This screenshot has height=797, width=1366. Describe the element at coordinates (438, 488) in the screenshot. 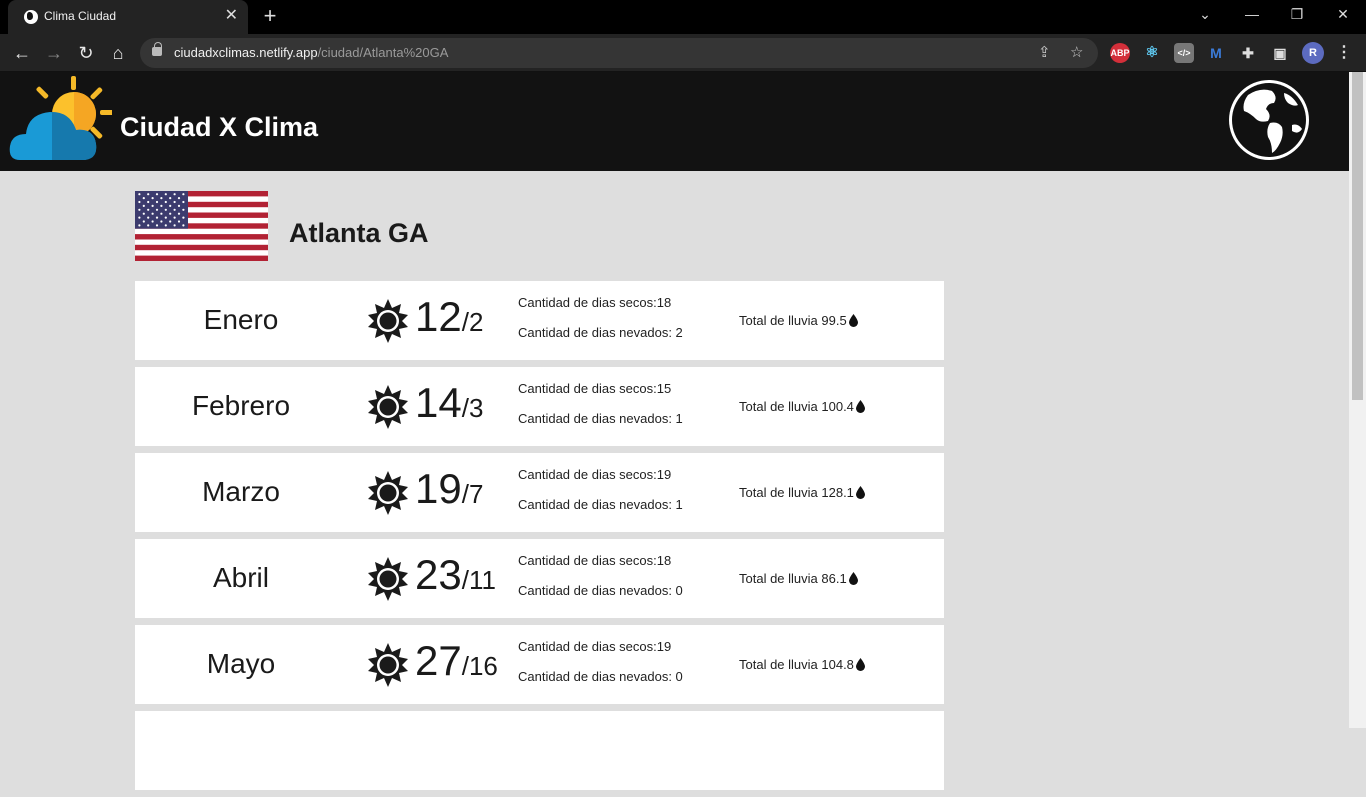

I see `temp-max: 19` at that location.